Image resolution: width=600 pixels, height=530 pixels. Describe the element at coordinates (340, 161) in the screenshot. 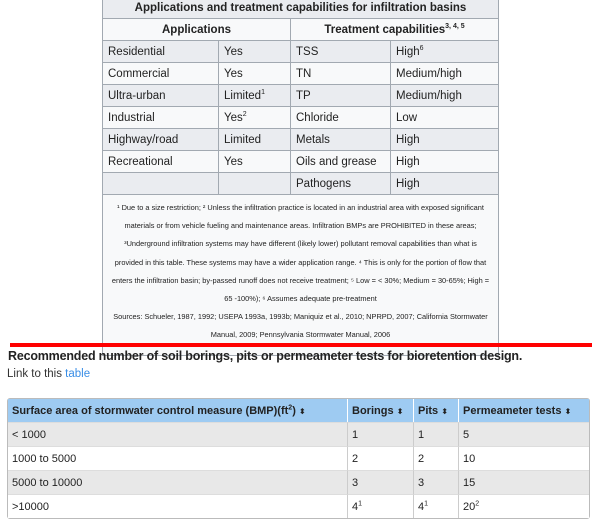

I see `table-cell: Oils and grease` at that location.